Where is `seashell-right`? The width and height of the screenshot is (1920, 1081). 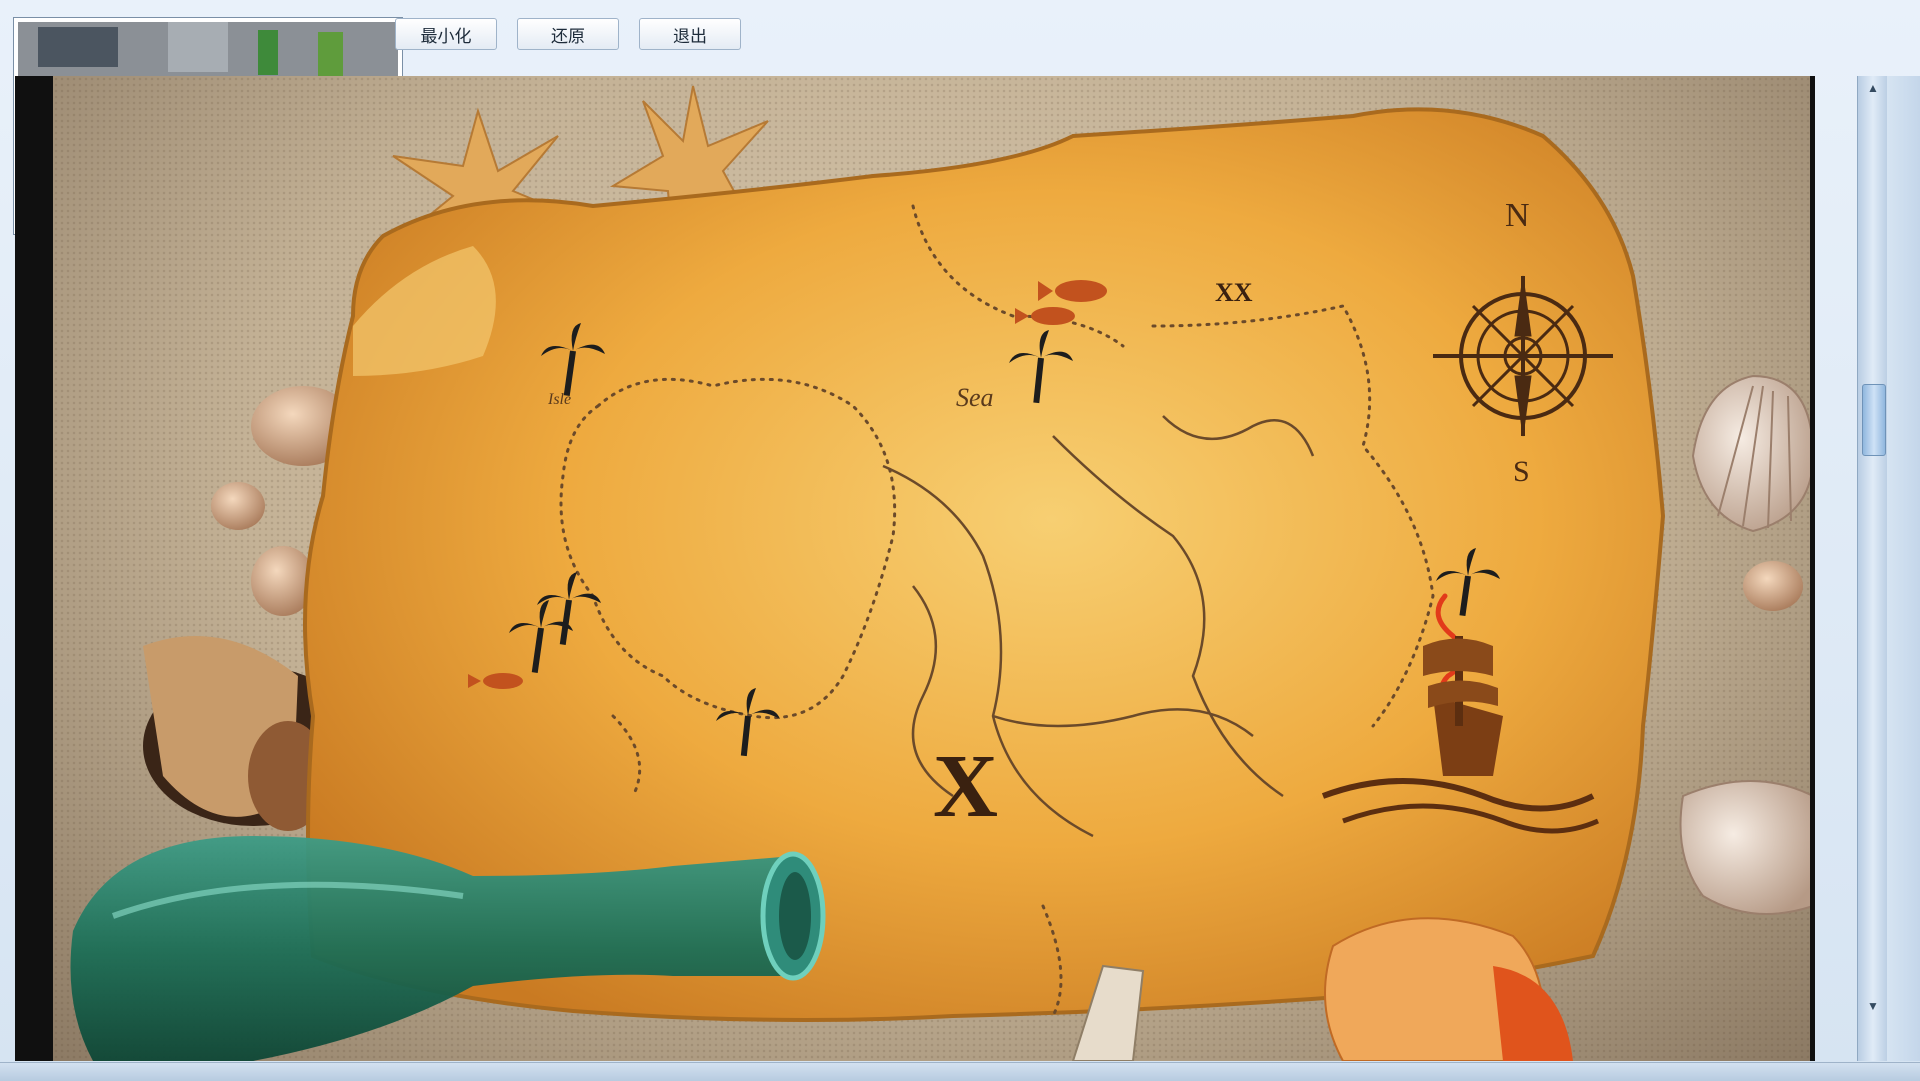
seashell-right is located at coordinates (1750, 453).